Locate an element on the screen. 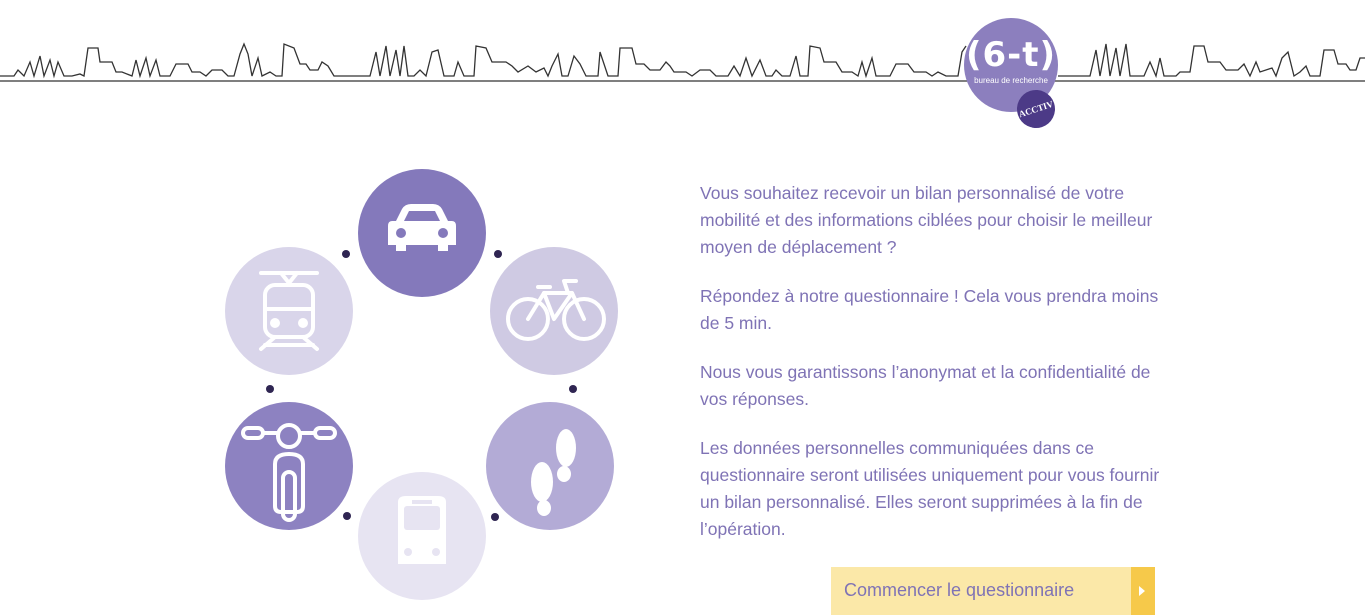  start-questionnaire-label: Commencer le questionnaire is located at coordinates (959, 590).